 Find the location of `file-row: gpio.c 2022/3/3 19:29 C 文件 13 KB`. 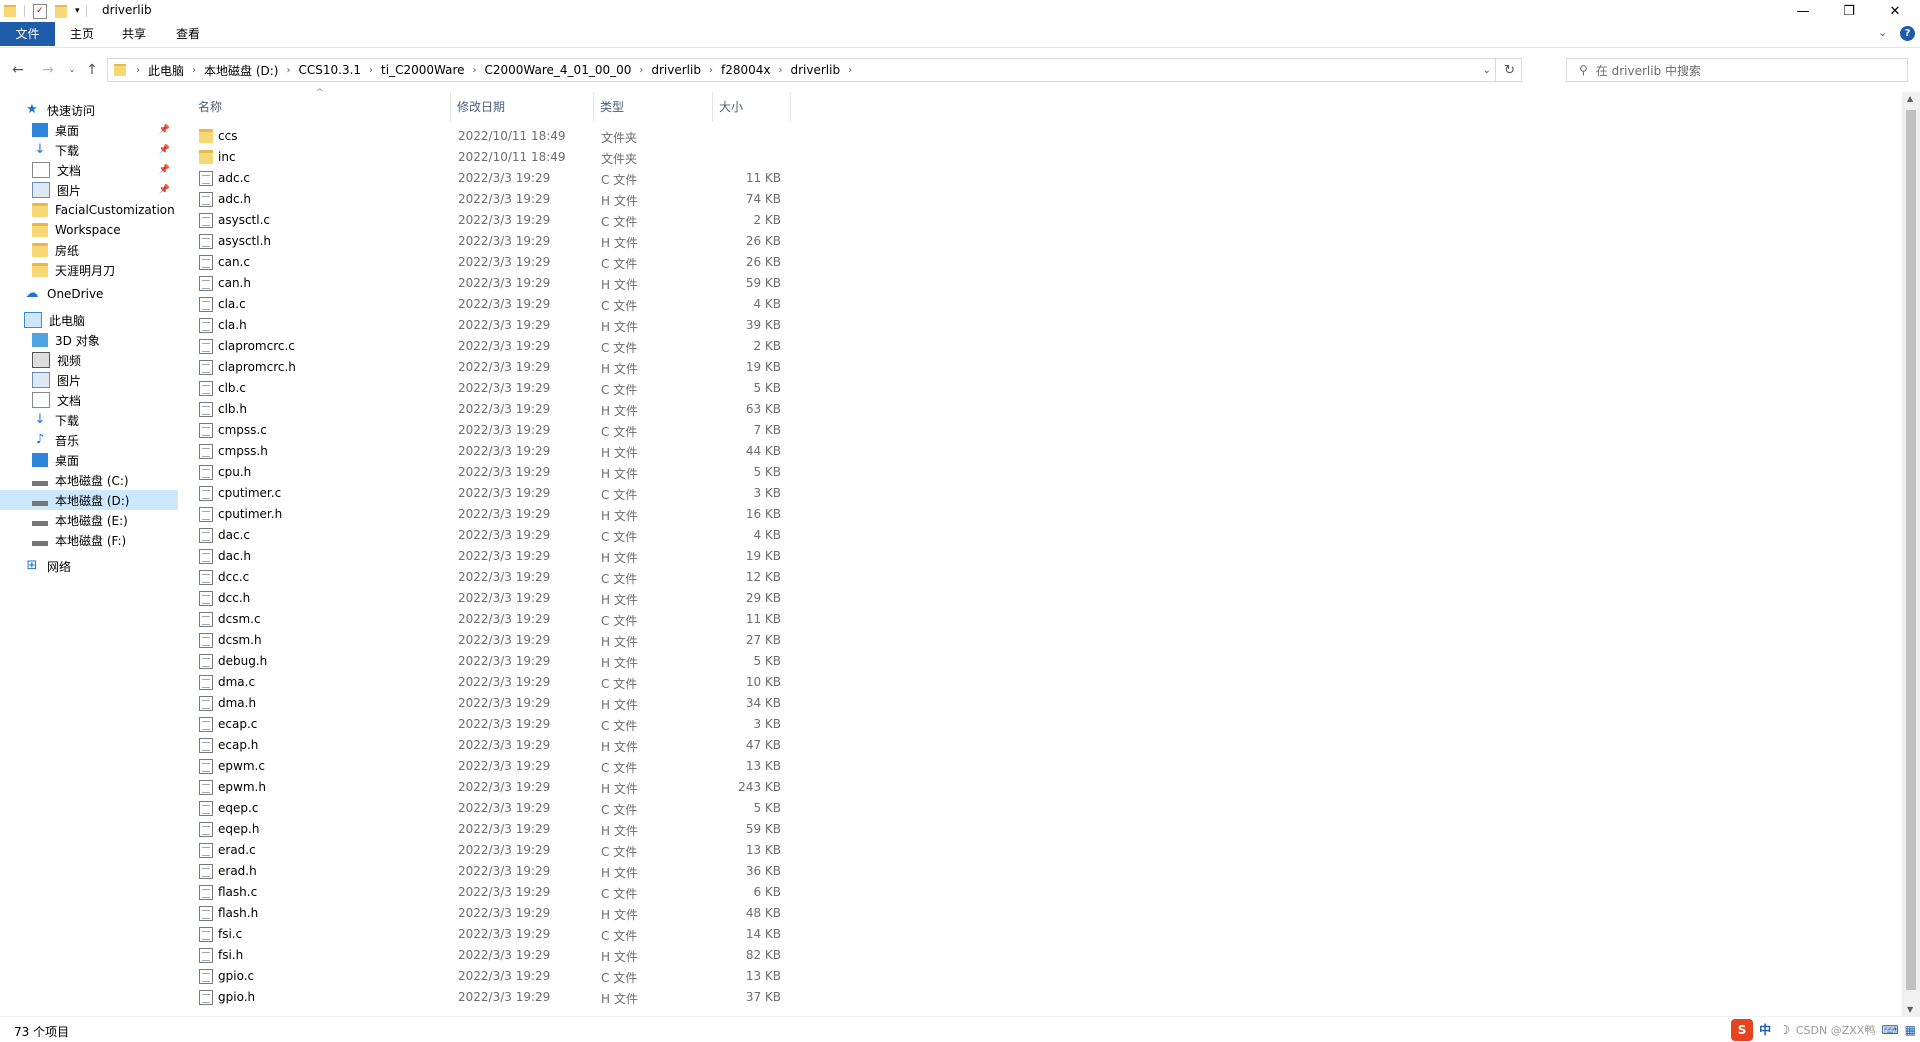

file-row: gpio.c 2022/3/3 19:29 C 文件 13 KB is located at coordinates (542, 976).